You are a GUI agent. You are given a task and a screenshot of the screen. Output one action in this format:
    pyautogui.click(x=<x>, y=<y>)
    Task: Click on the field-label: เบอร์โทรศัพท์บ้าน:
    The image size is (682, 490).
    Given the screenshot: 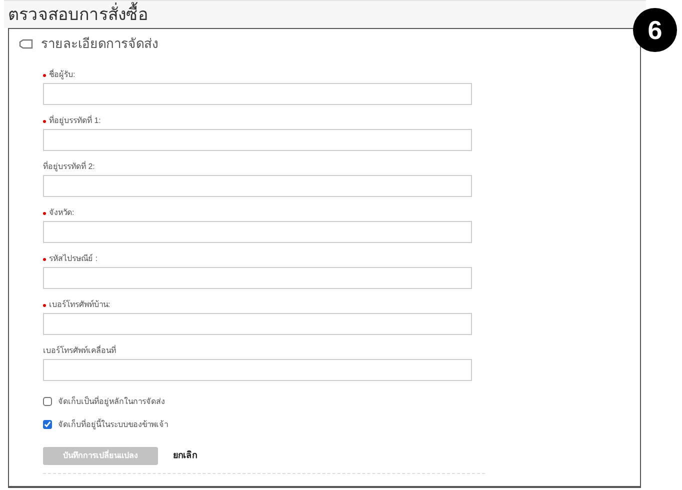 What is the action you would take?
    pyautogui.click(x=79, y=305)
    